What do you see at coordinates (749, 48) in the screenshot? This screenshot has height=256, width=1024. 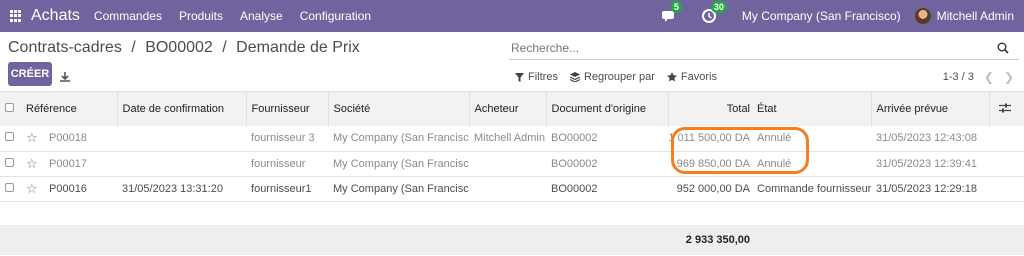 I see `search-input` at bounding box center [749, 48].